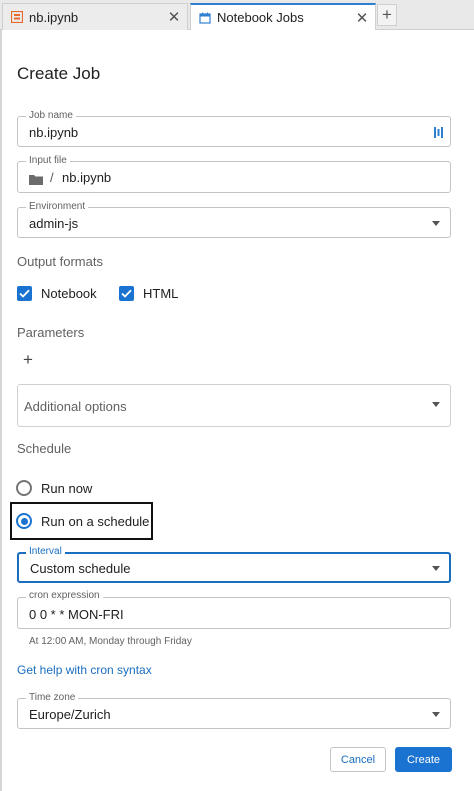  I want to click on password-manager-icon, so click(439, 135).